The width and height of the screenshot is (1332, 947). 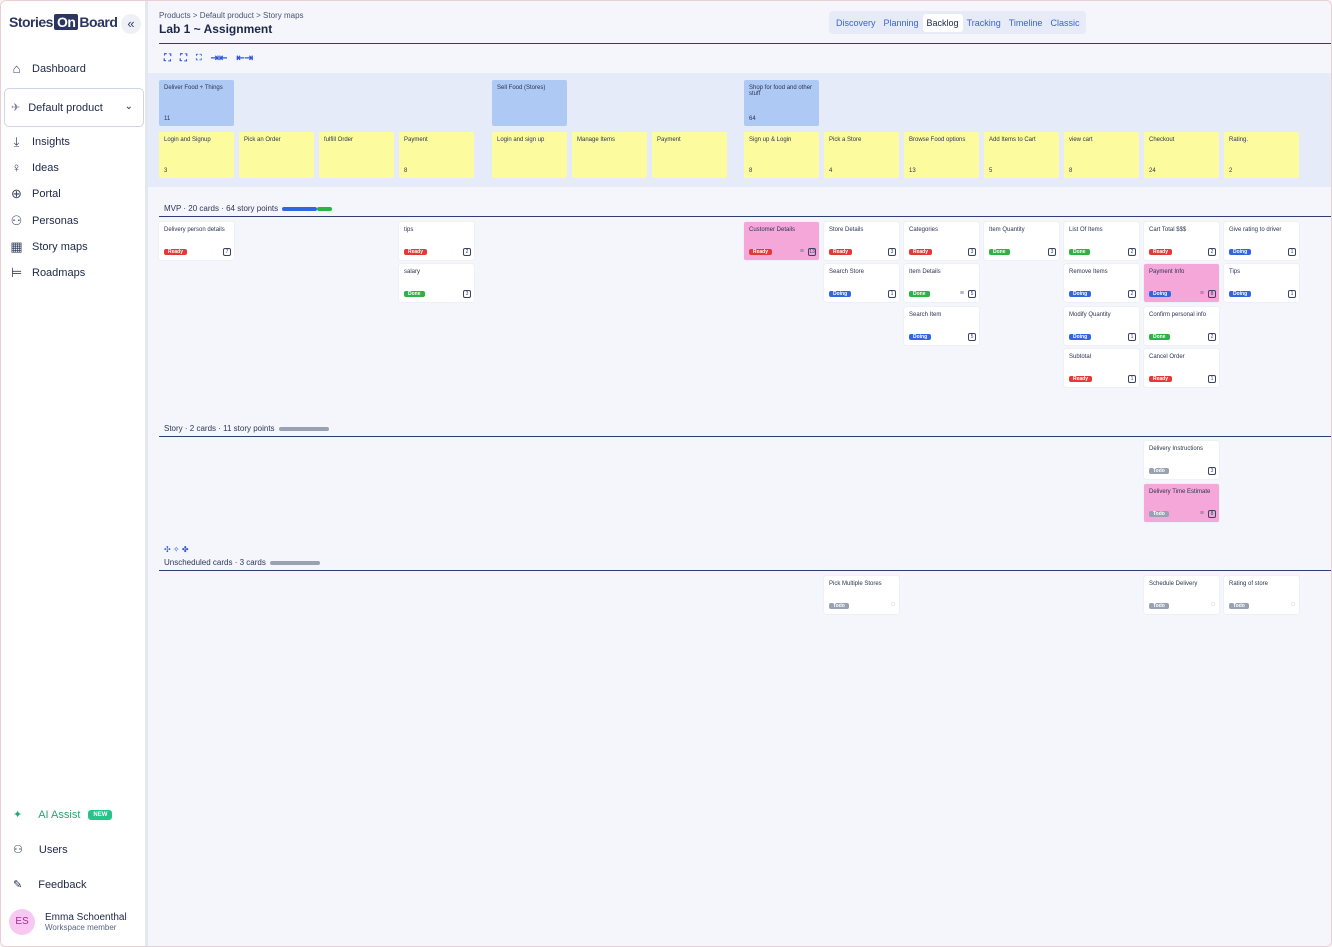 I want to click on sidebar-item-users: ⚇ Users, so click(x=40, y=850).